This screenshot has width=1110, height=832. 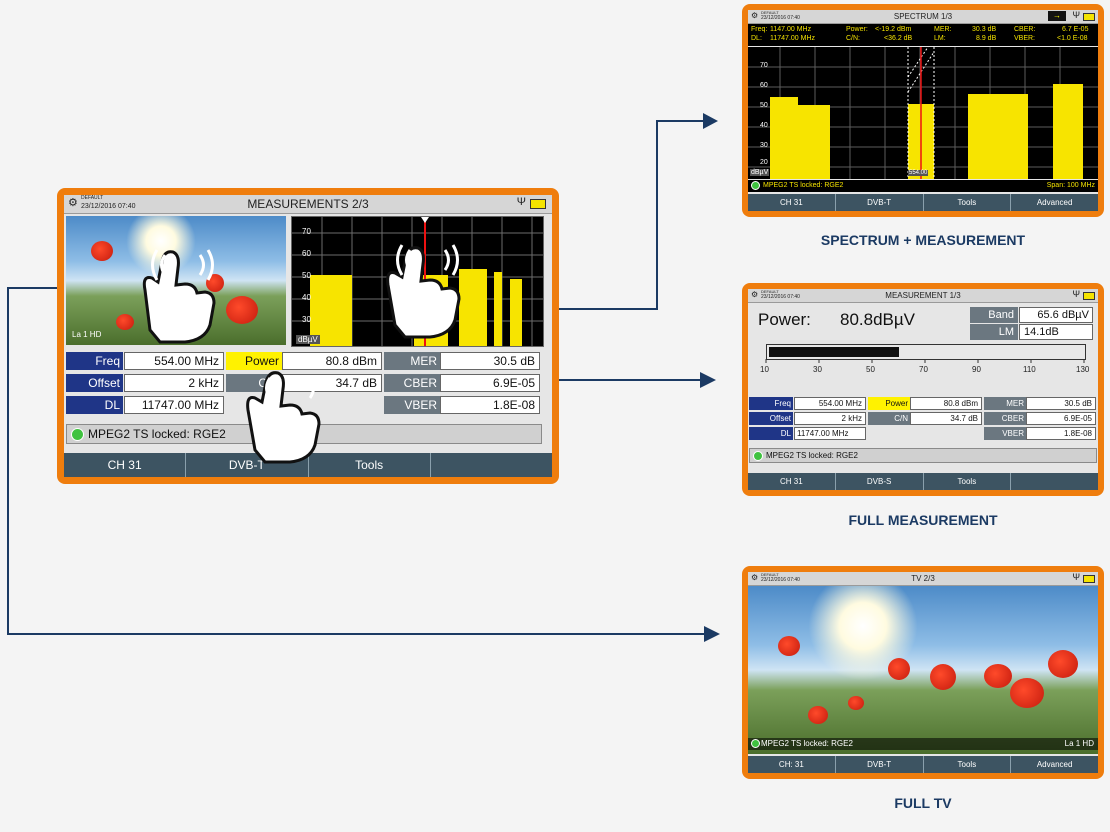 I want to click on mer-label: MER, so click(x=1005, y=403).